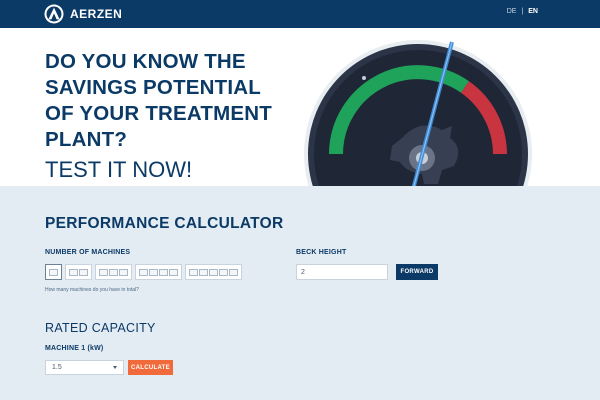 Image resolution: width=600 pixels, height=400 pixels. What do you see at coordinates (321, 252) in the screenshot?
I see `beck-height-label: BECK HEIGHT` at bounding box center [321, 252].